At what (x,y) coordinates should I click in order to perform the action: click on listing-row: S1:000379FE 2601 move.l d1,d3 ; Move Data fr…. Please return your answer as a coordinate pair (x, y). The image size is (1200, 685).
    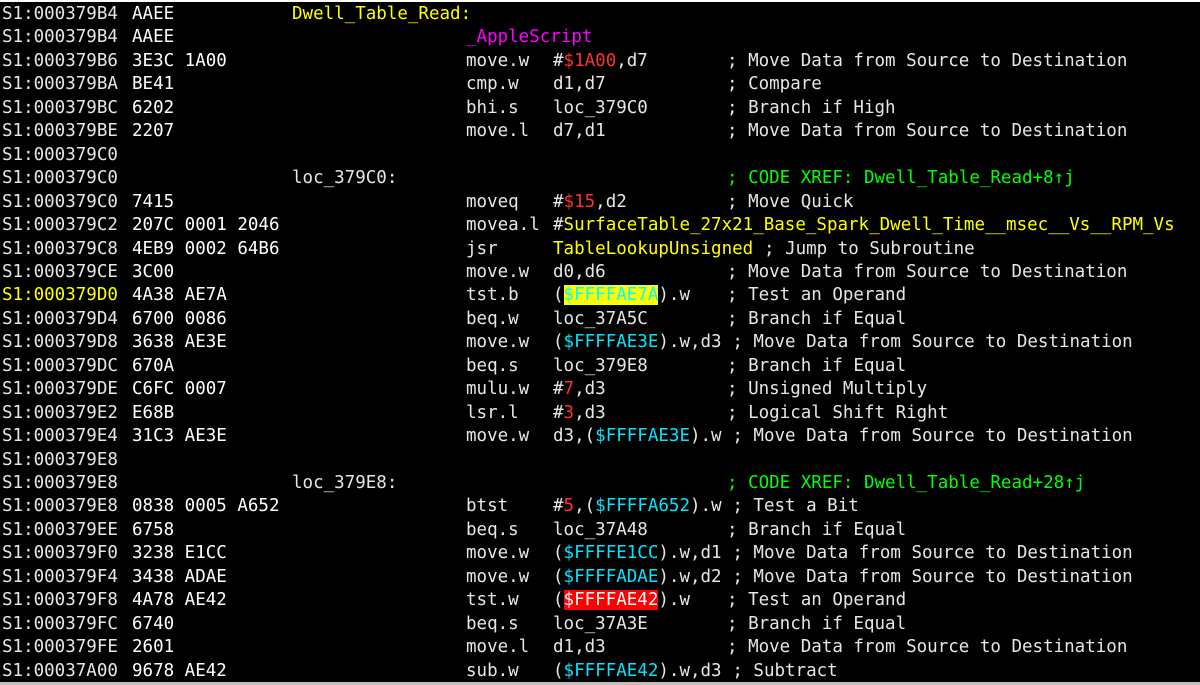
    Looking at the image, I should click on (600, 647).